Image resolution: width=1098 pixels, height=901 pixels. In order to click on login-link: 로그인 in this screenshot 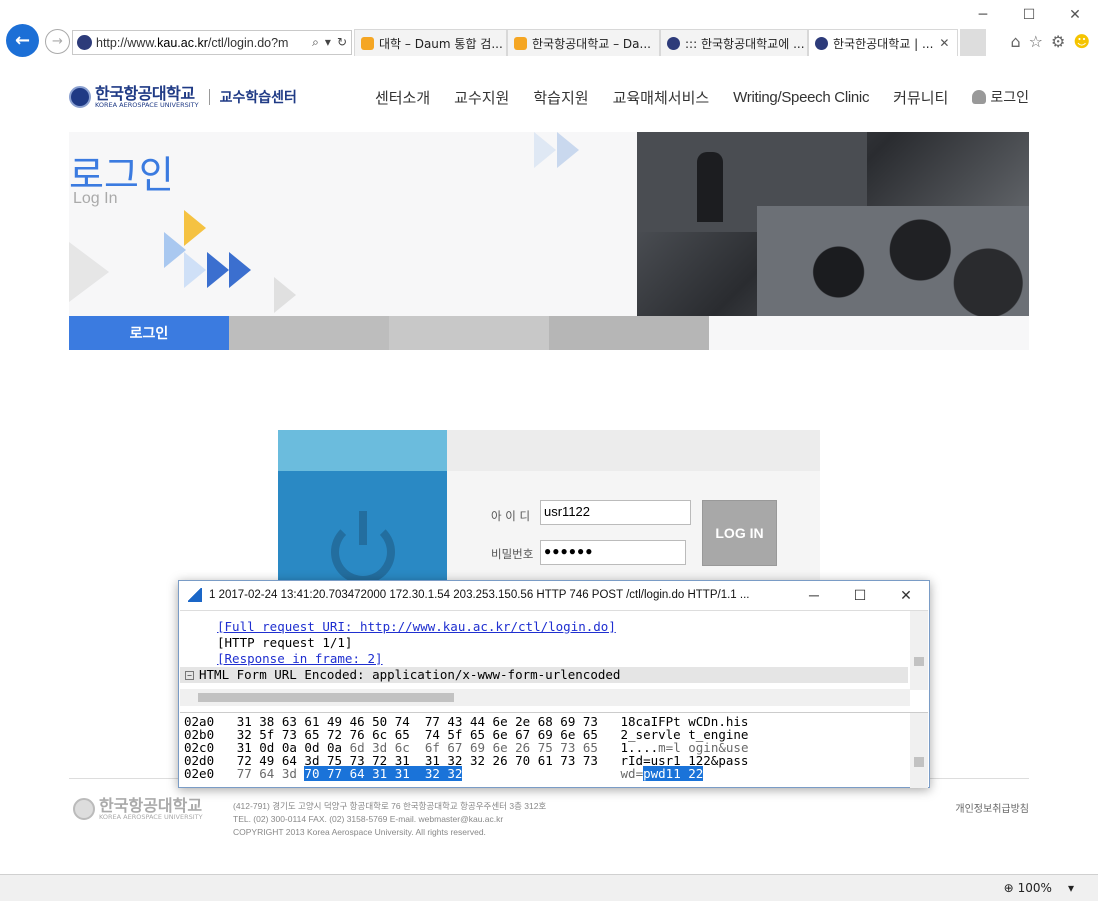, I will do `click(1000, 97)`.